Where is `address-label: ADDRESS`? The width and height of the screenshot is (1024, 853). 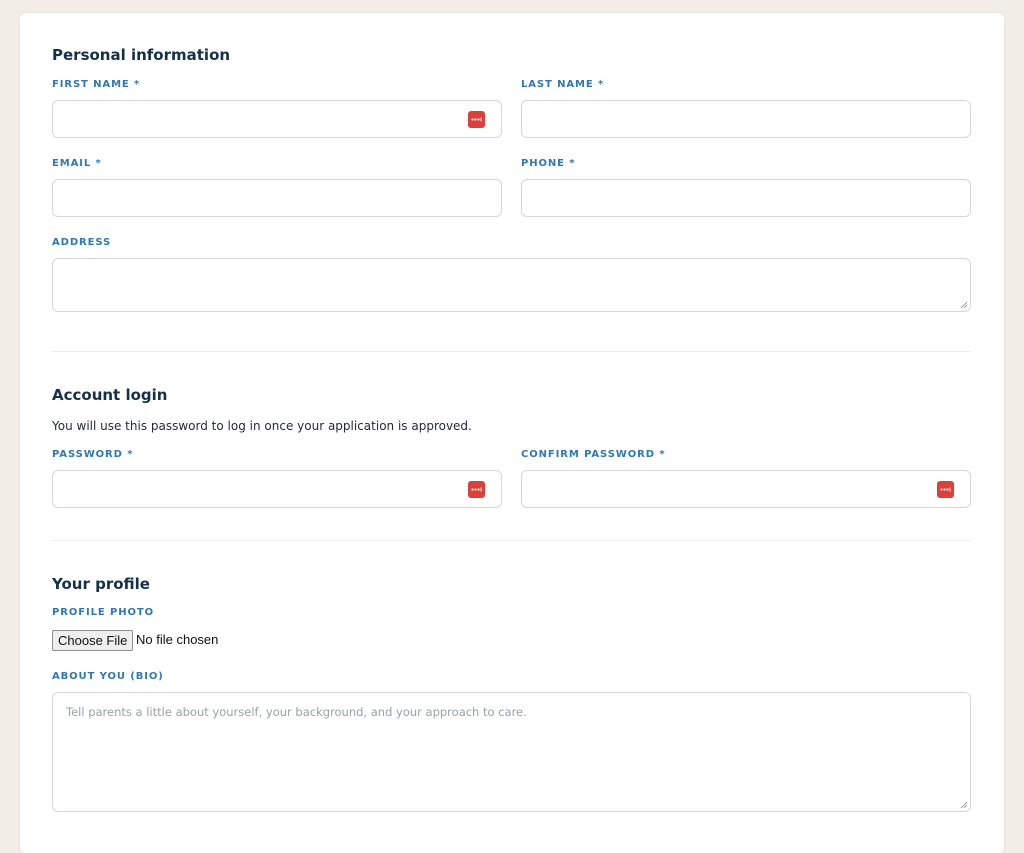
address-label: ADDRESS is located at coordinates (82, 242).